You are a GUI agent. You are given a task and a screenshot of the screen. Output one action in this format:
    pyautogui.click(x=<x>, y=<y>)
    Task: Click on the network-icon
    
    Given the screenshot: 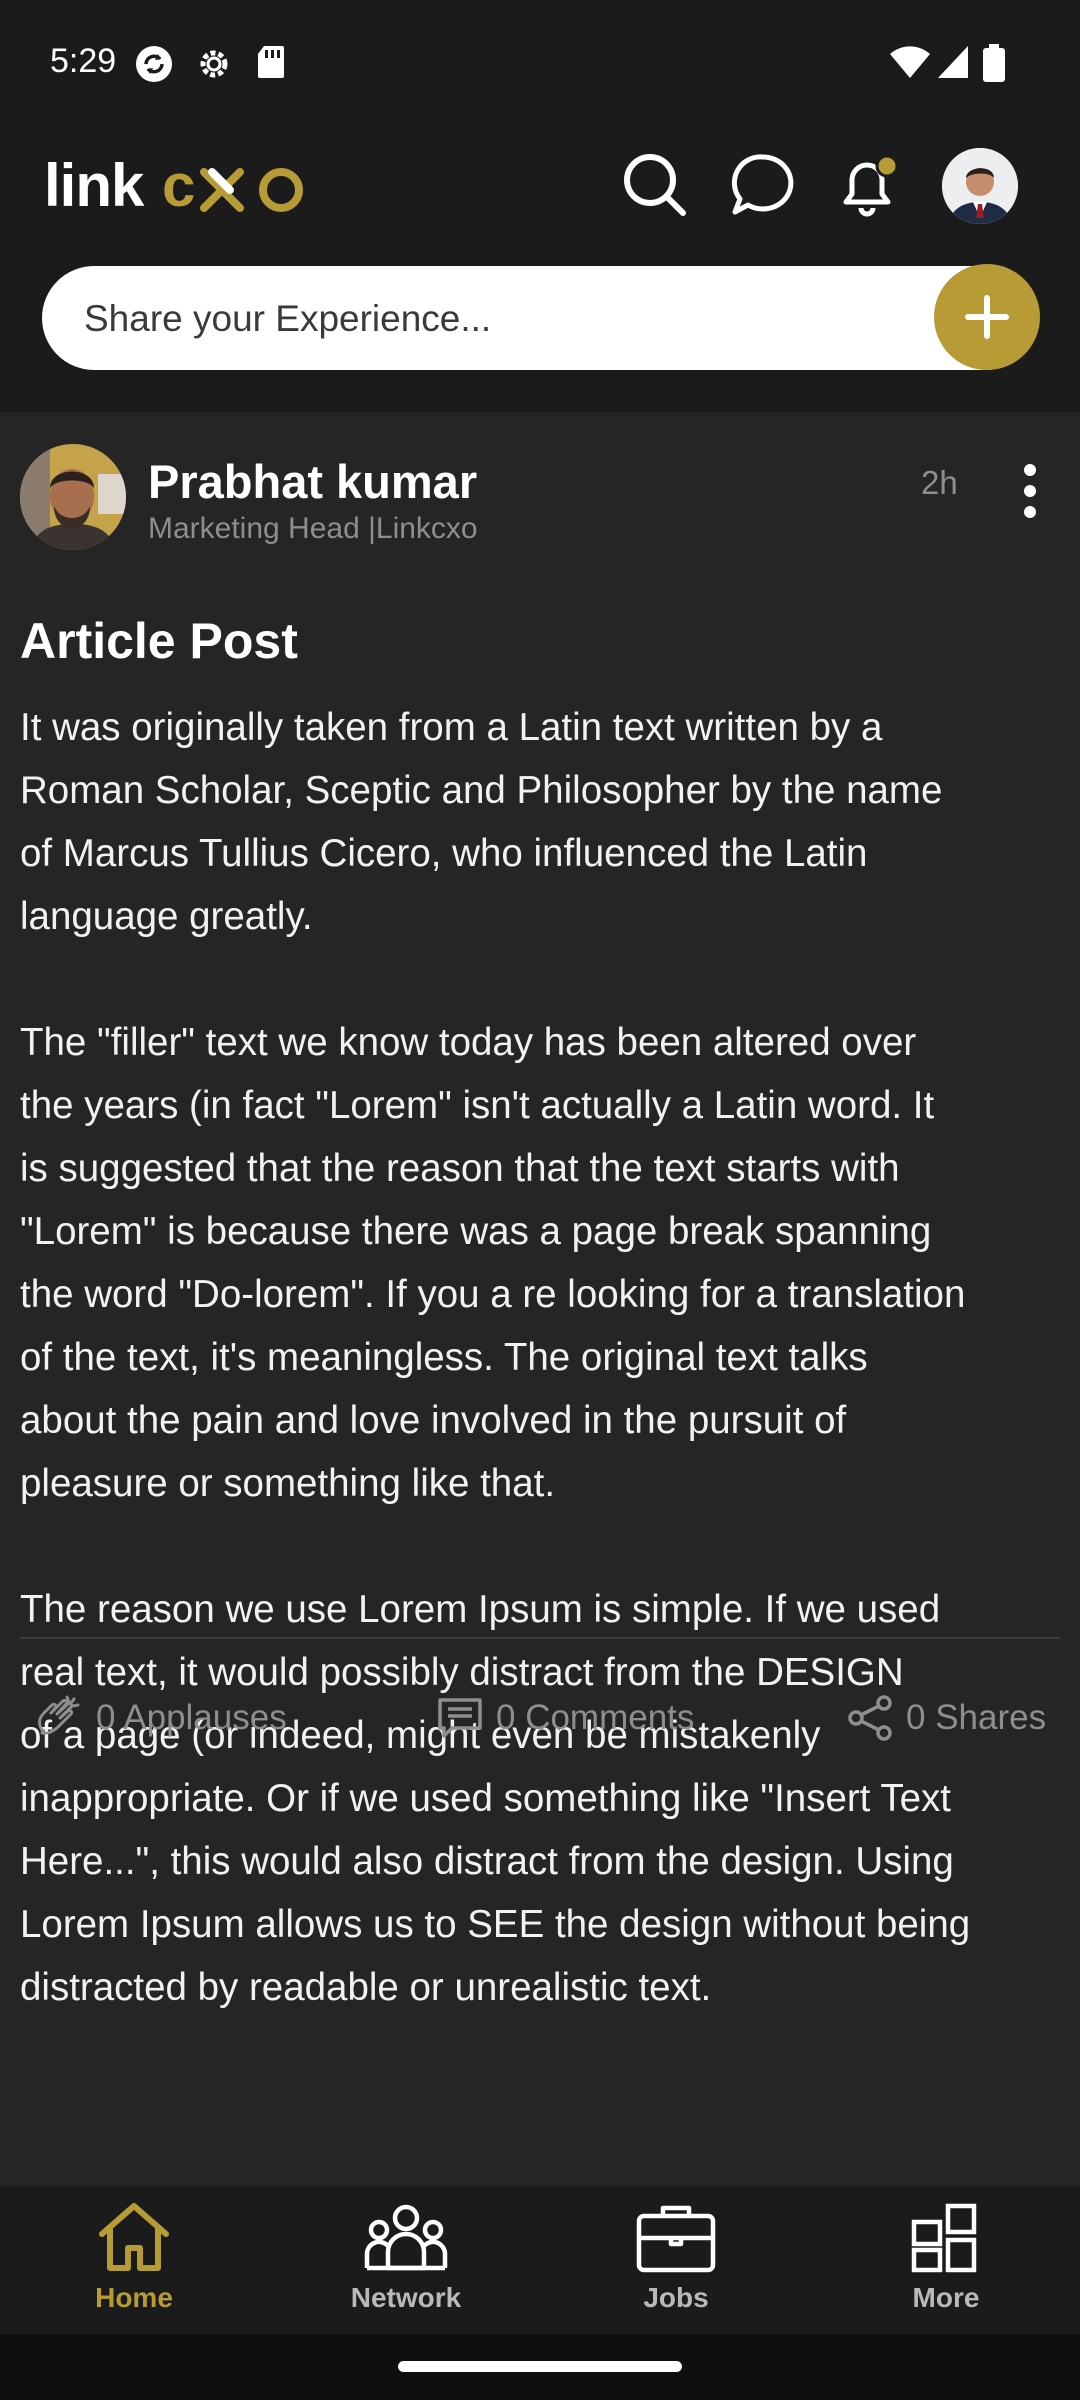 What is the action you would take?
    pyautogui.click(x=406, y=2237)
    